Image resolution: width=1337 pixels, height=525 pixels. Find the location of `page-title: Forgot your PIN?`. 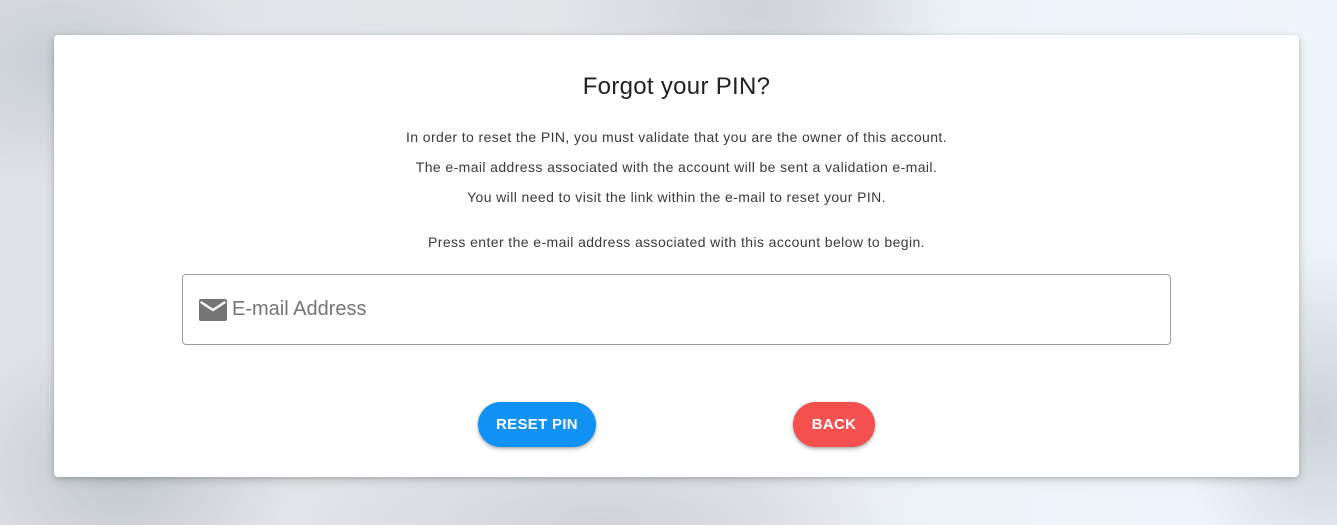

page-title: Forgot your PIN? is located at coordinates (676, 86).